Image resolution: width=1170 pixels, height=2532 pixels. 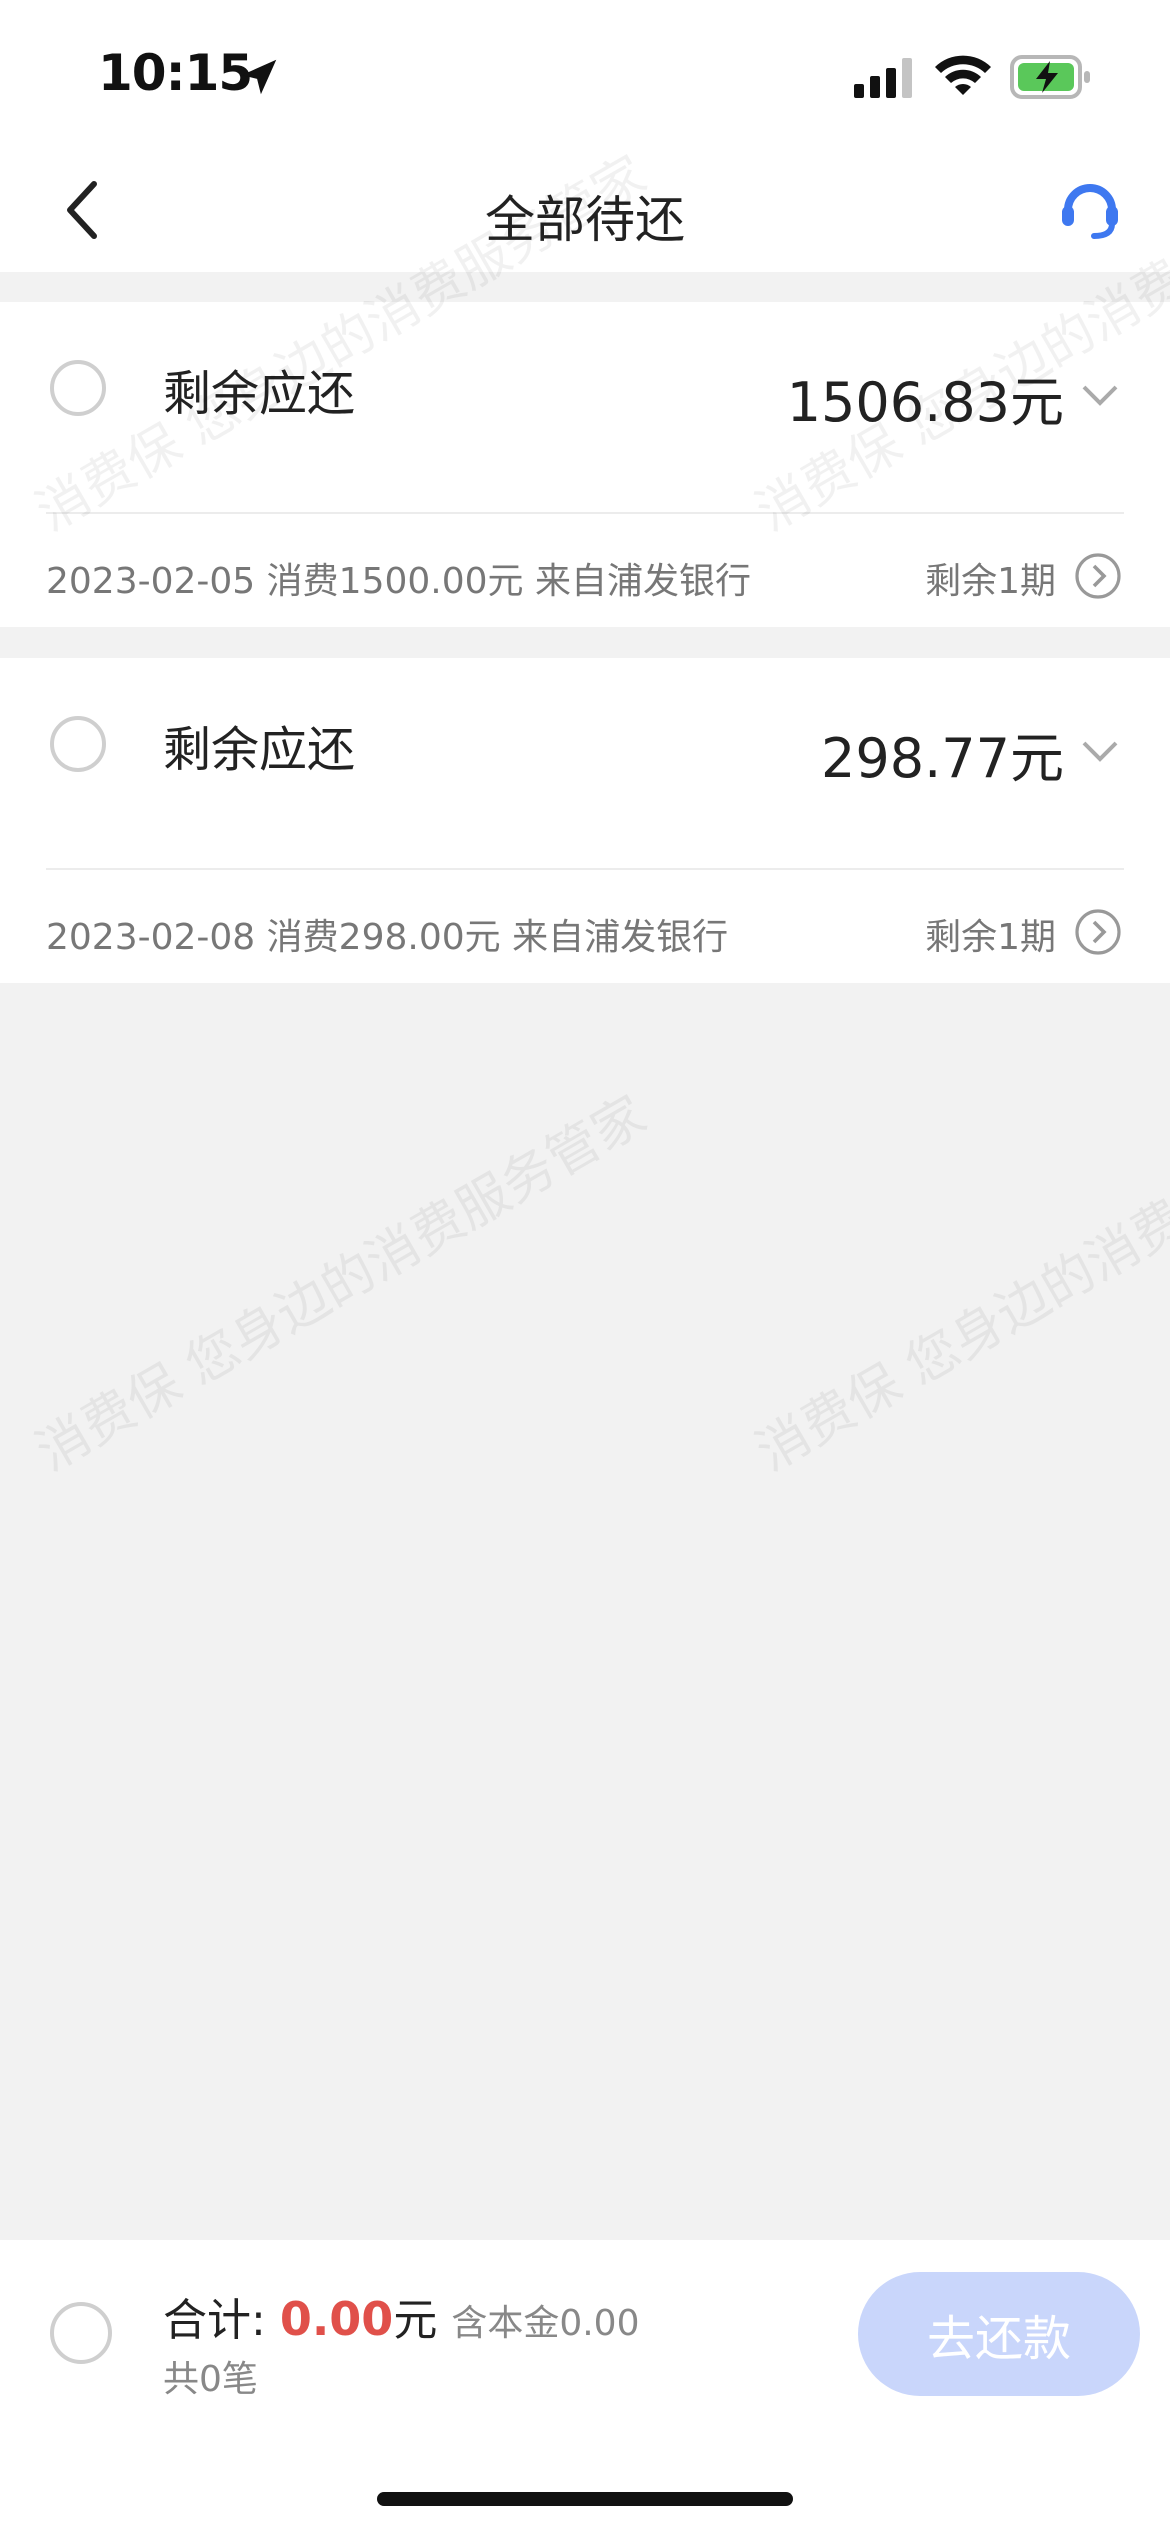 I want to click on total-line: 合计: 0.00元 含本金0.00, so click(x=401, y=2316).